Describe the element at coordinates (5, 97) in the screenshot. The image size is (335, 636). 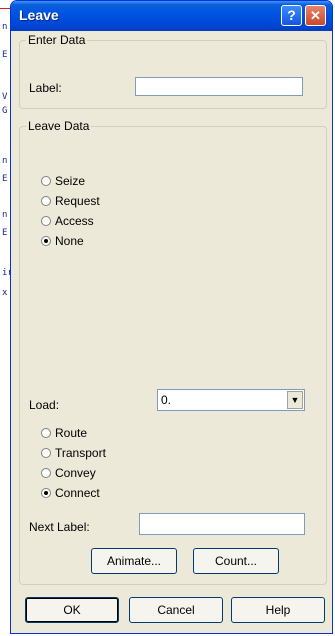
I see `background-text: V` at that location.